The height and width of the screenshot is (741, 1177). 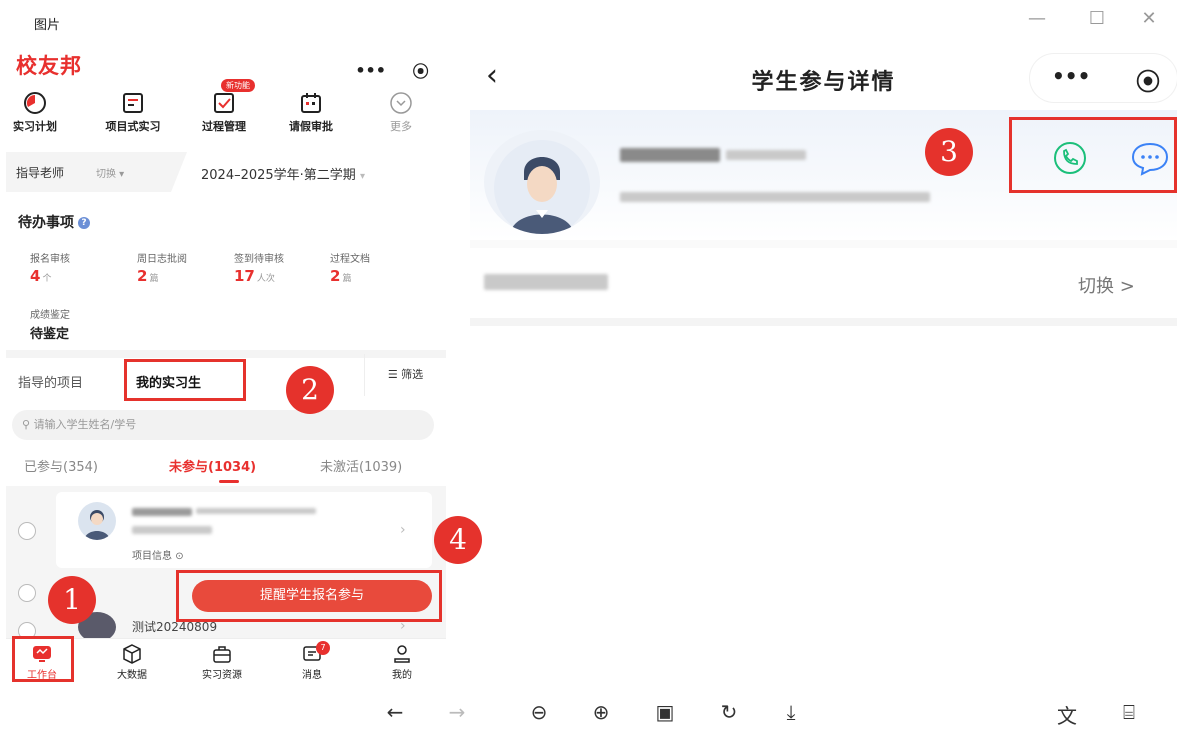 I want to click on menu-process-management: 过程管理, so click(x=224, y=111).